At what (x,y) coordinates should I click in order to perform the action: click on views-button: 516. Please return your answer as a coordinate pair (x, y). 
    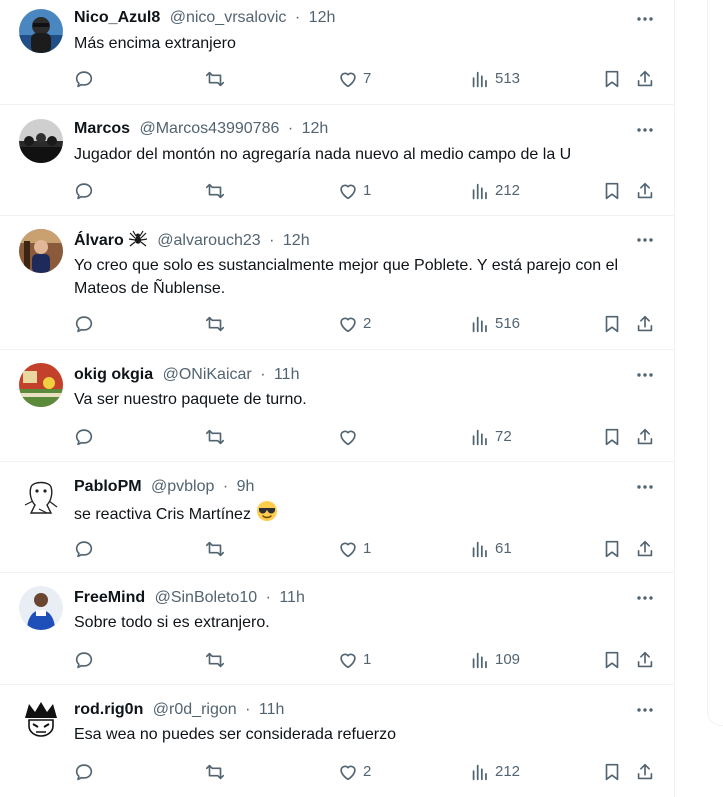
    Looking at the image, I should click on (494, 324).